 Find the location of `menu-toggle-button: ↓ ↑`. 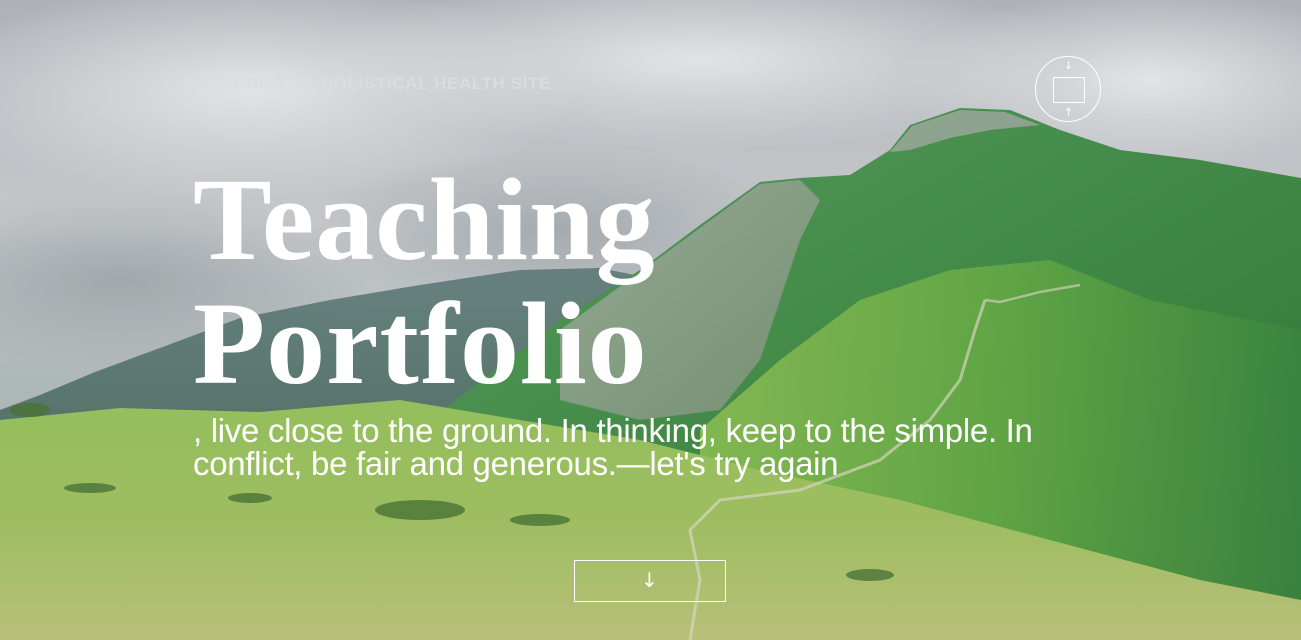

menu-toggle-button: ↓ ↑ is located at coordinates (1068, 89).